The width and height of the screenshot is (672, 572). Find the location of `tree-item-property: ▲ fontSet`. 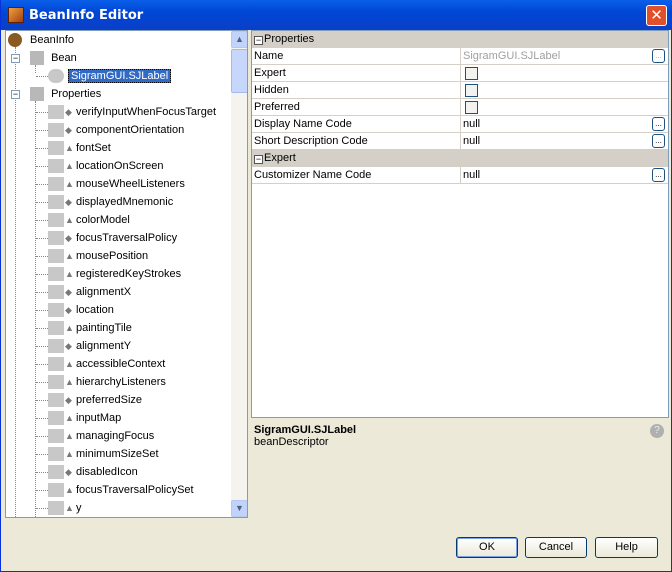

tree-item-property: ▲ fontSet is located at coordinates (79, 148).